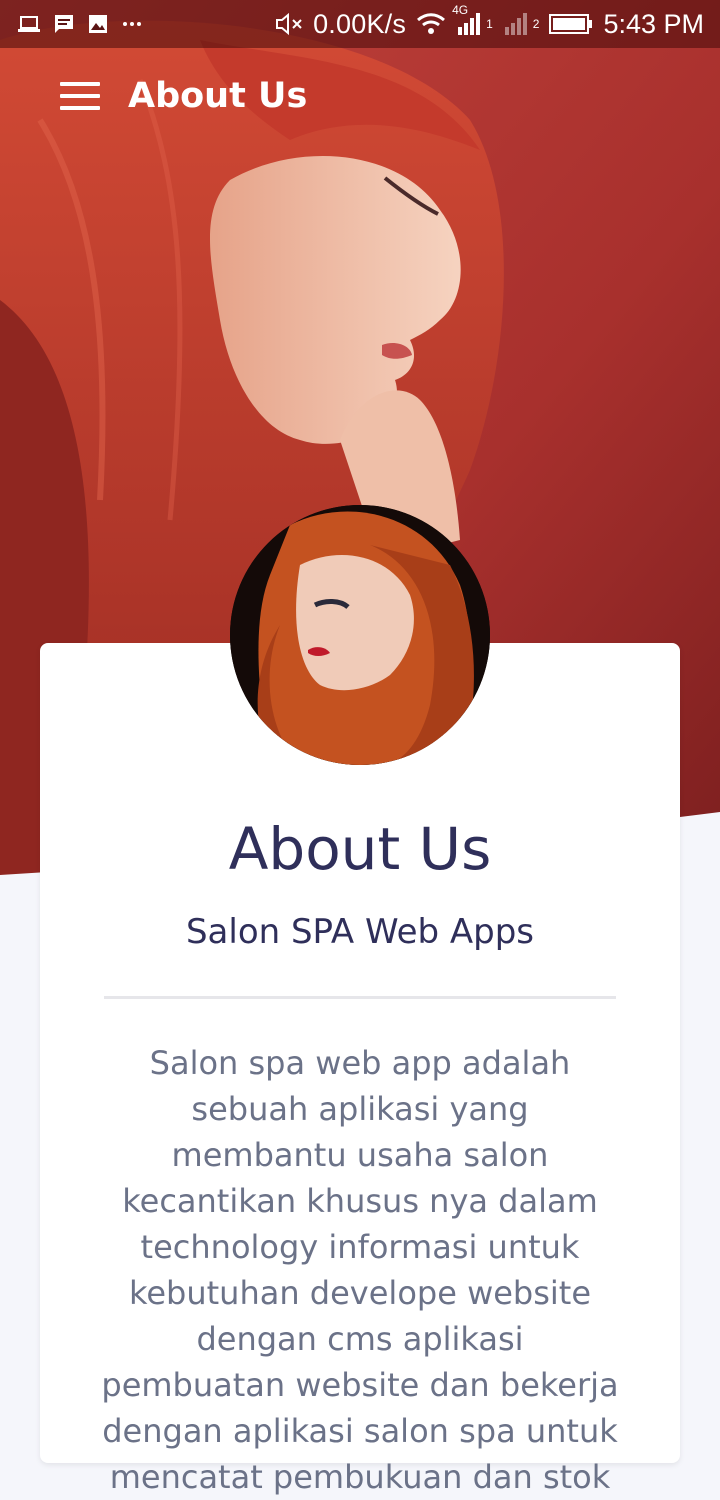 This screenshot has width=720, height=1500. I want to click on card-subtitle: Salon SPA Web Apps, so click(360, 932).